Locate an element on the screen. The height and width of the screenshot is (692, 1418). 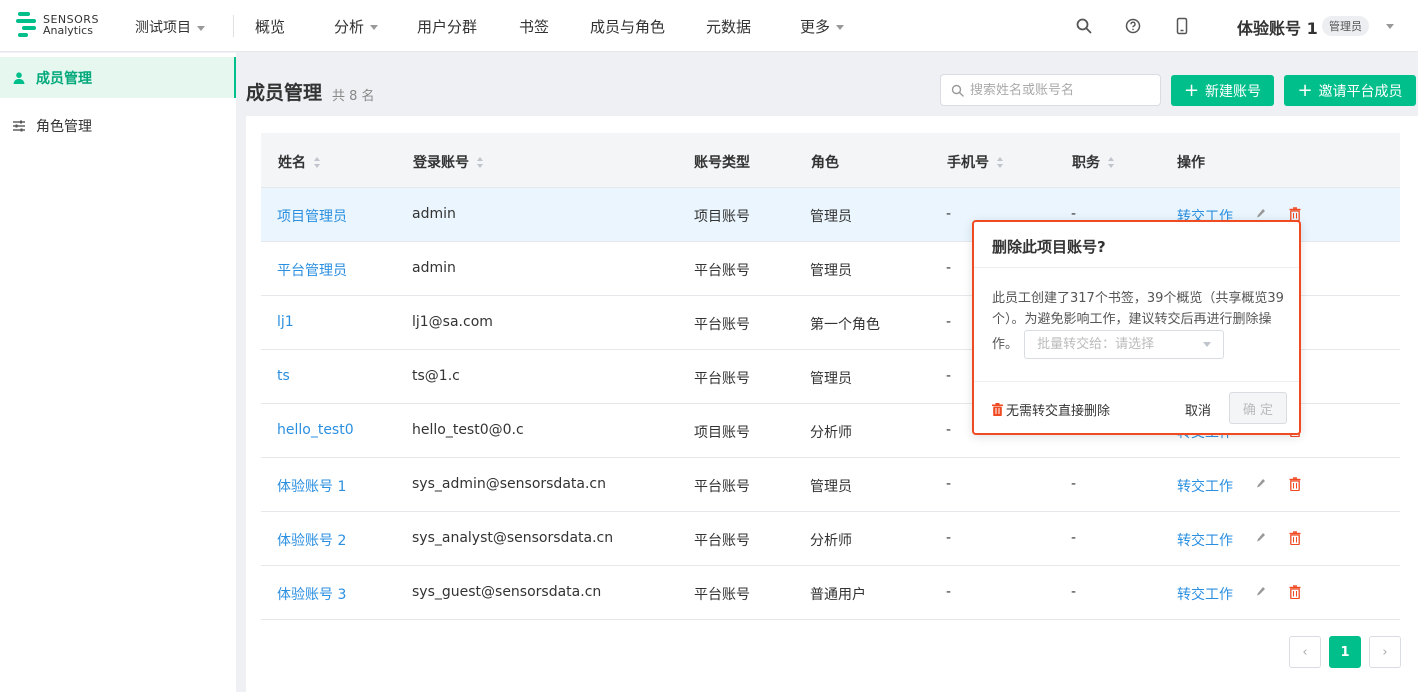
member-name-link: ts is located at coordinates (283, 376).